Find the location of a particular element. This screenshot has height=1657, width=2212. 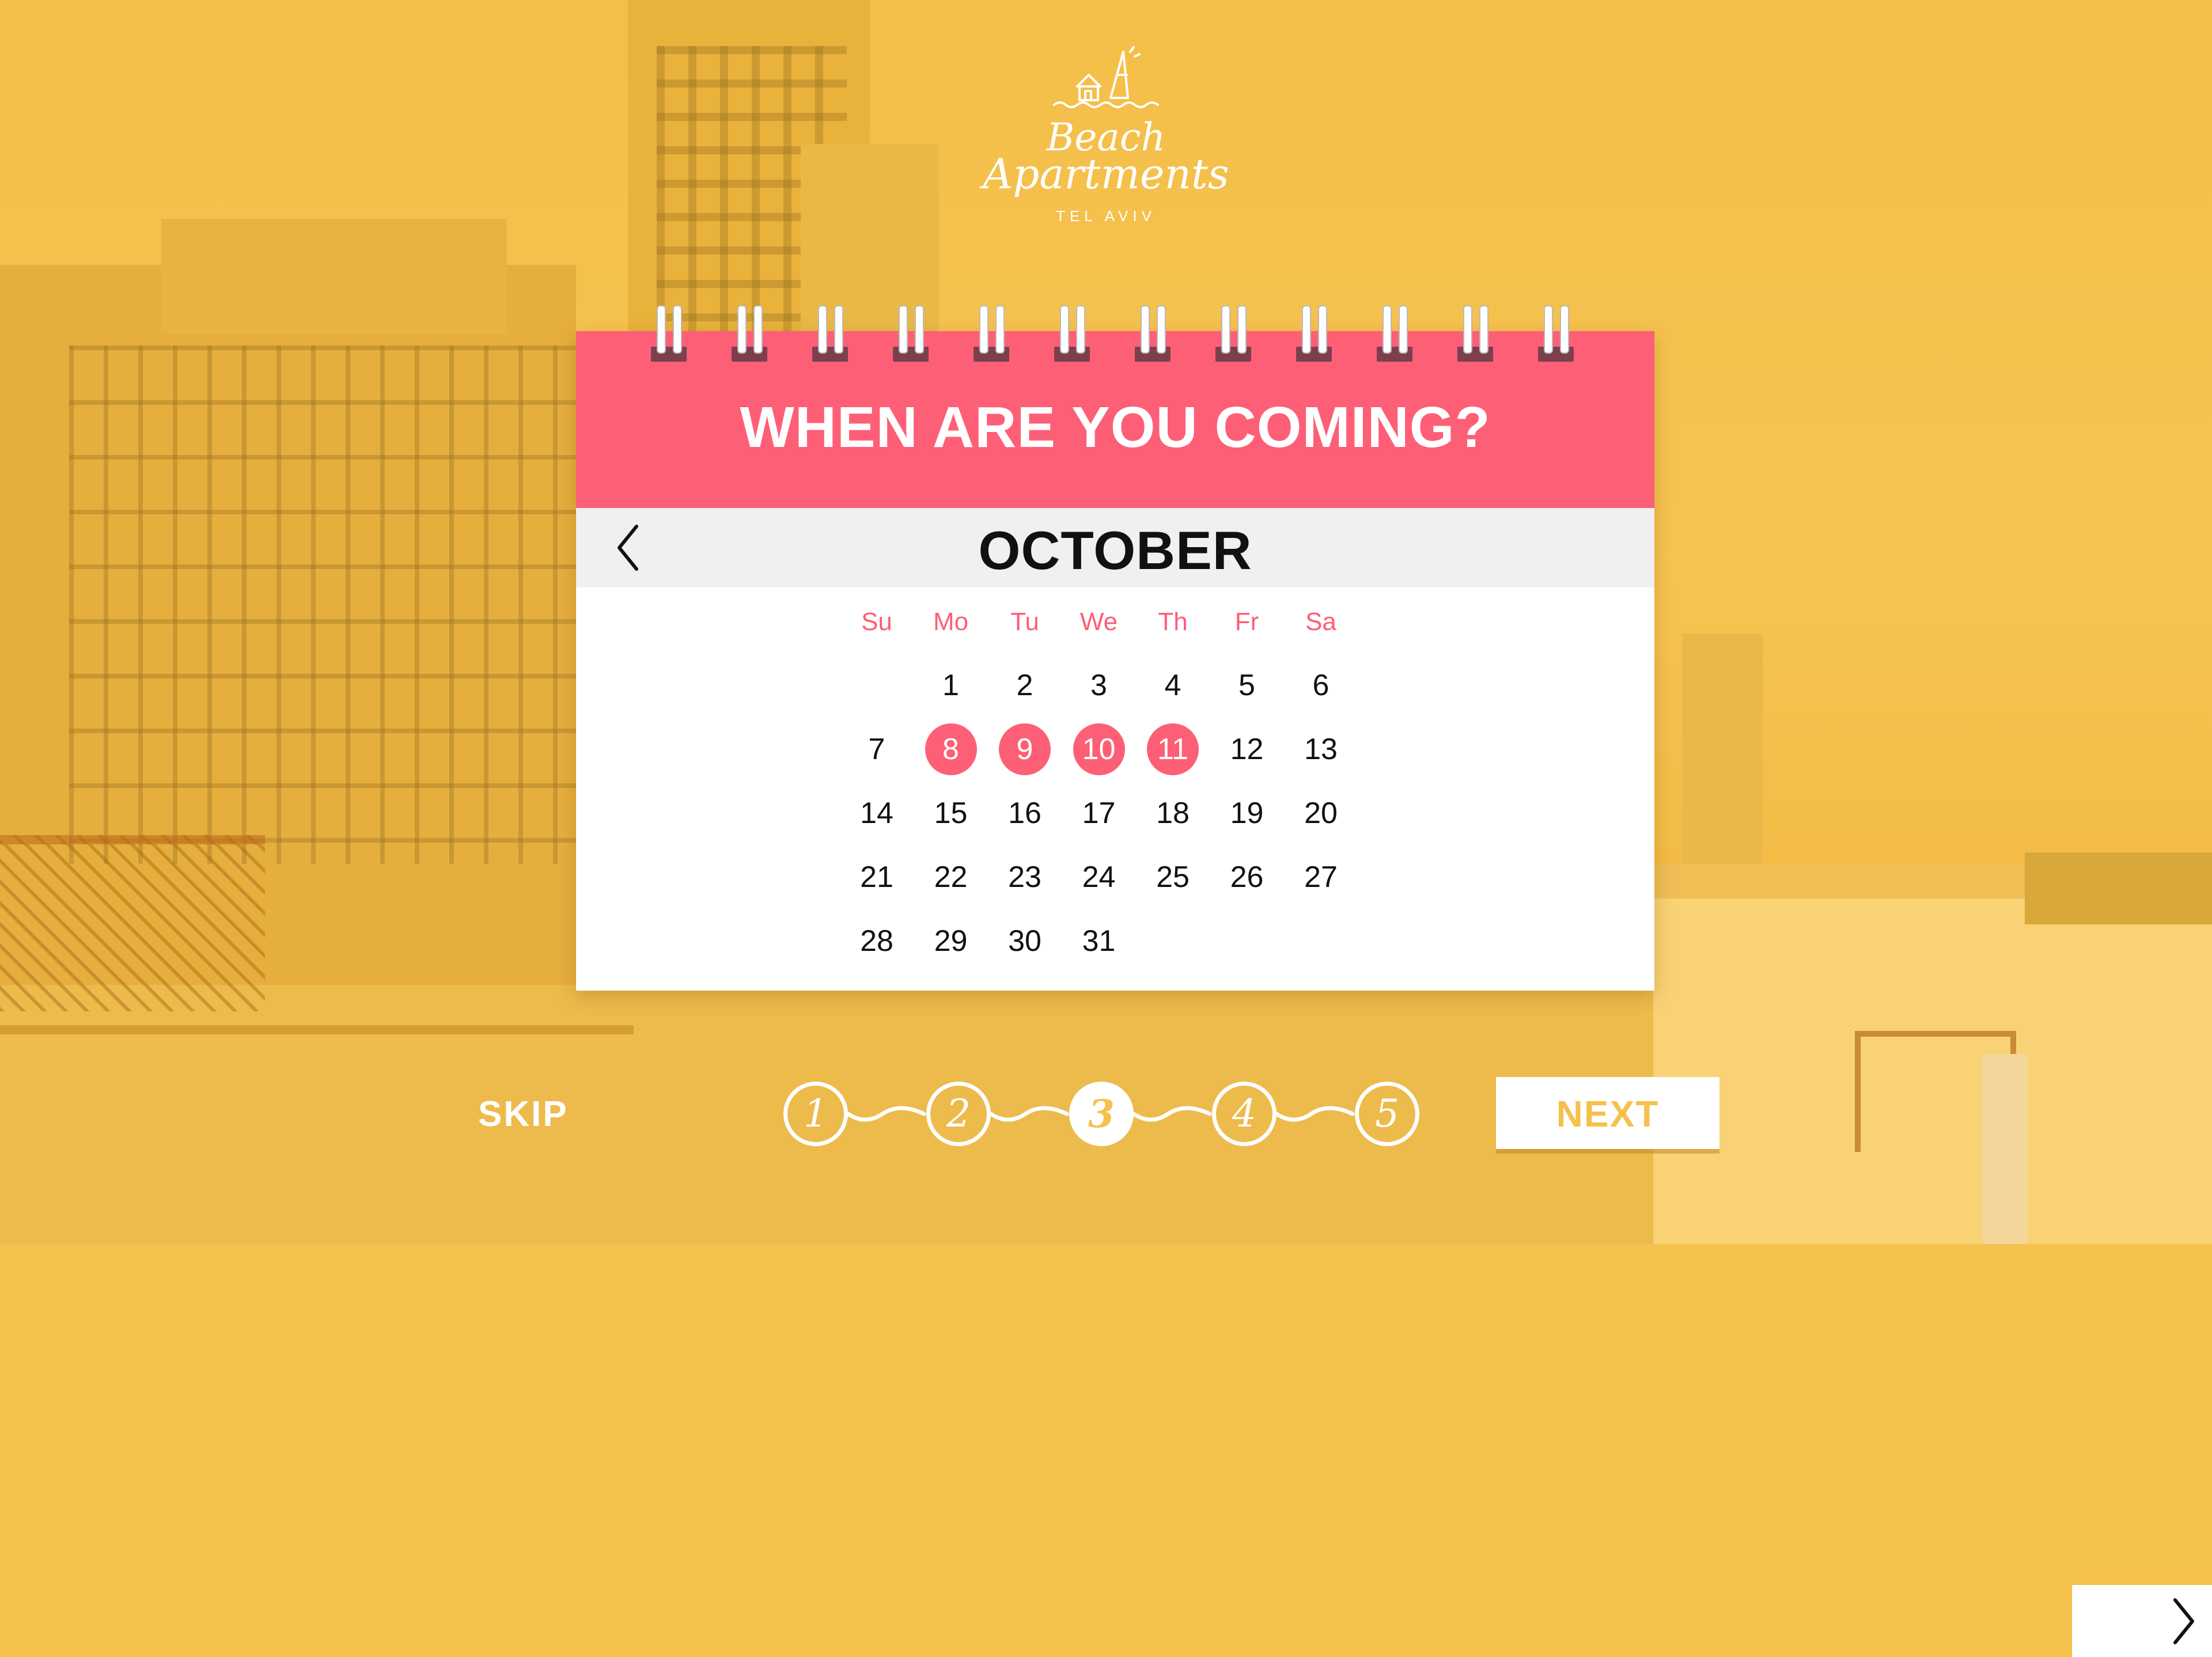

next-month-button is located at coordinates (2142, 1621).